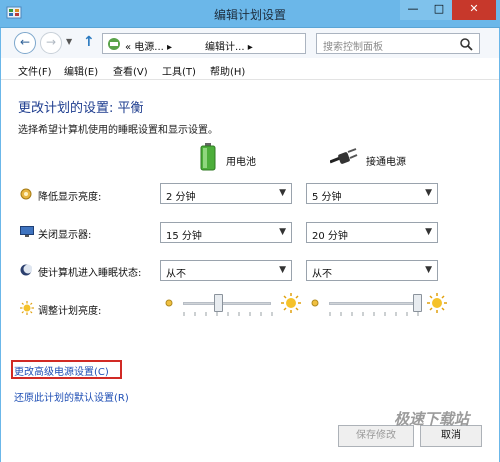  What do you see at coordinates (179, 70) in the screenshot?
I see `menu-tools: 工具(T)` at bounding box center [179, 70].